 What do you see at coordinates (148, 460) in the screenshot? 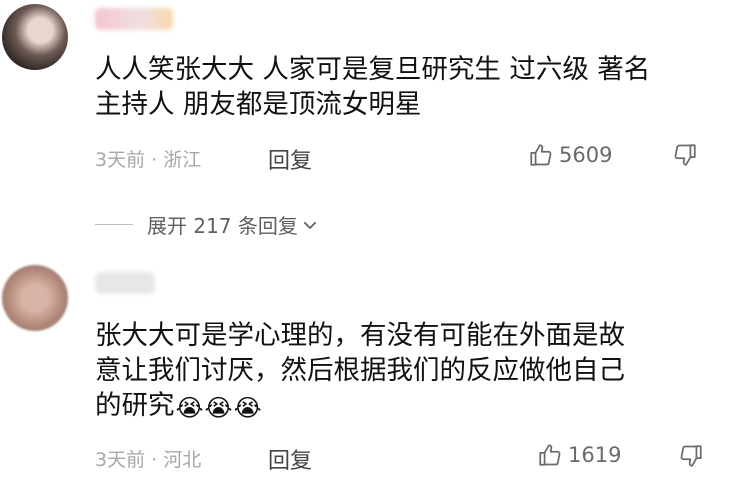
I see `comment-meta: 3天前 · 河北` at bounding box center [148, 460].